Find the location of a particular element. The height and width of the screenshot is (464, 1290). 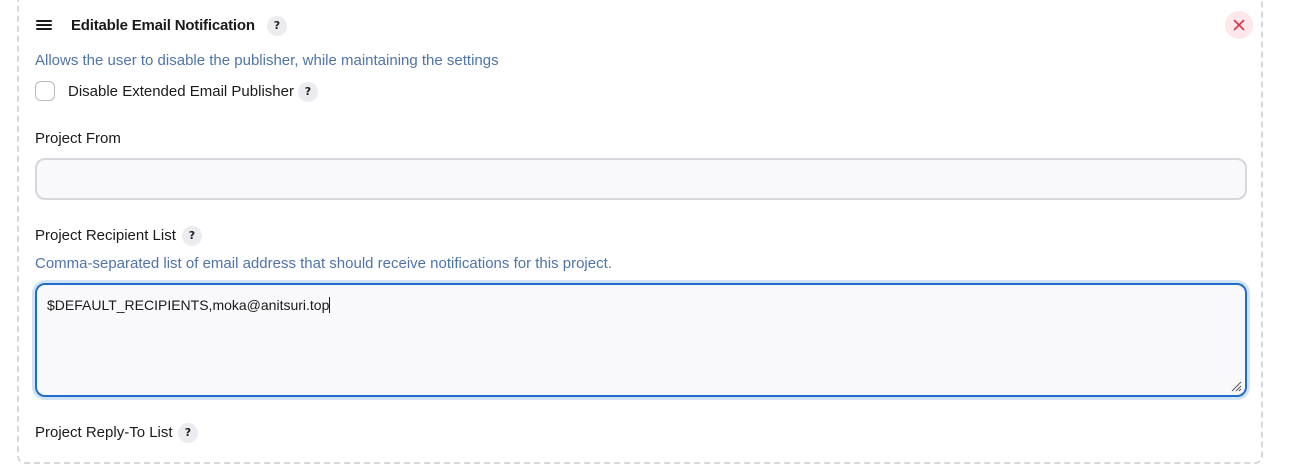

disable-publisher-help-icon: ? is located at coordinates (308, 92).